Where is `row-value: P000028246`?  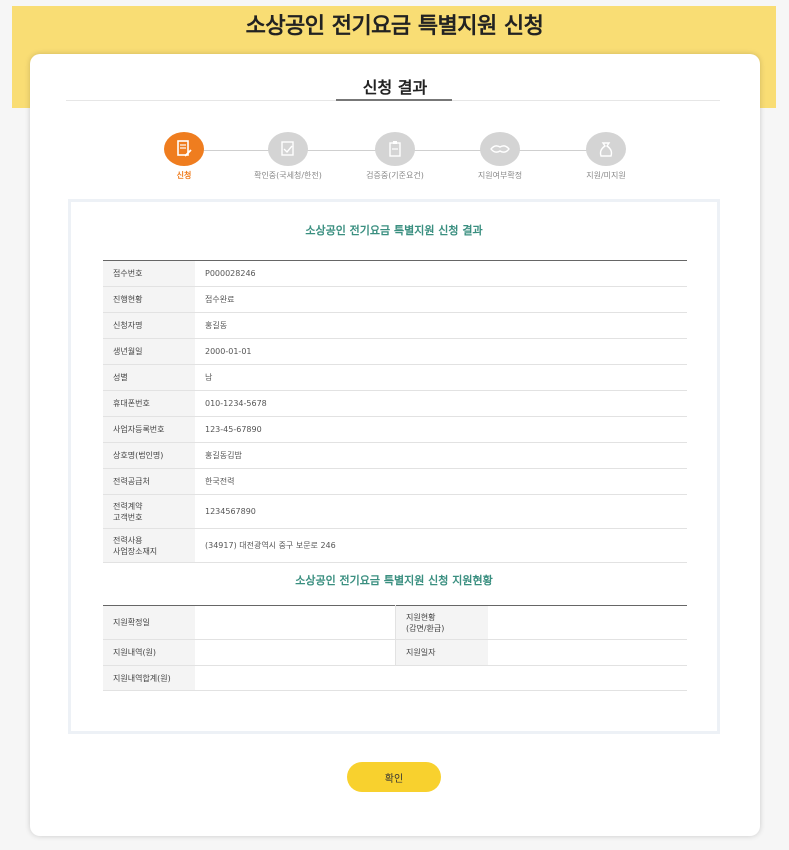 row-value: P000028246 is located at coordinates (441, 273).